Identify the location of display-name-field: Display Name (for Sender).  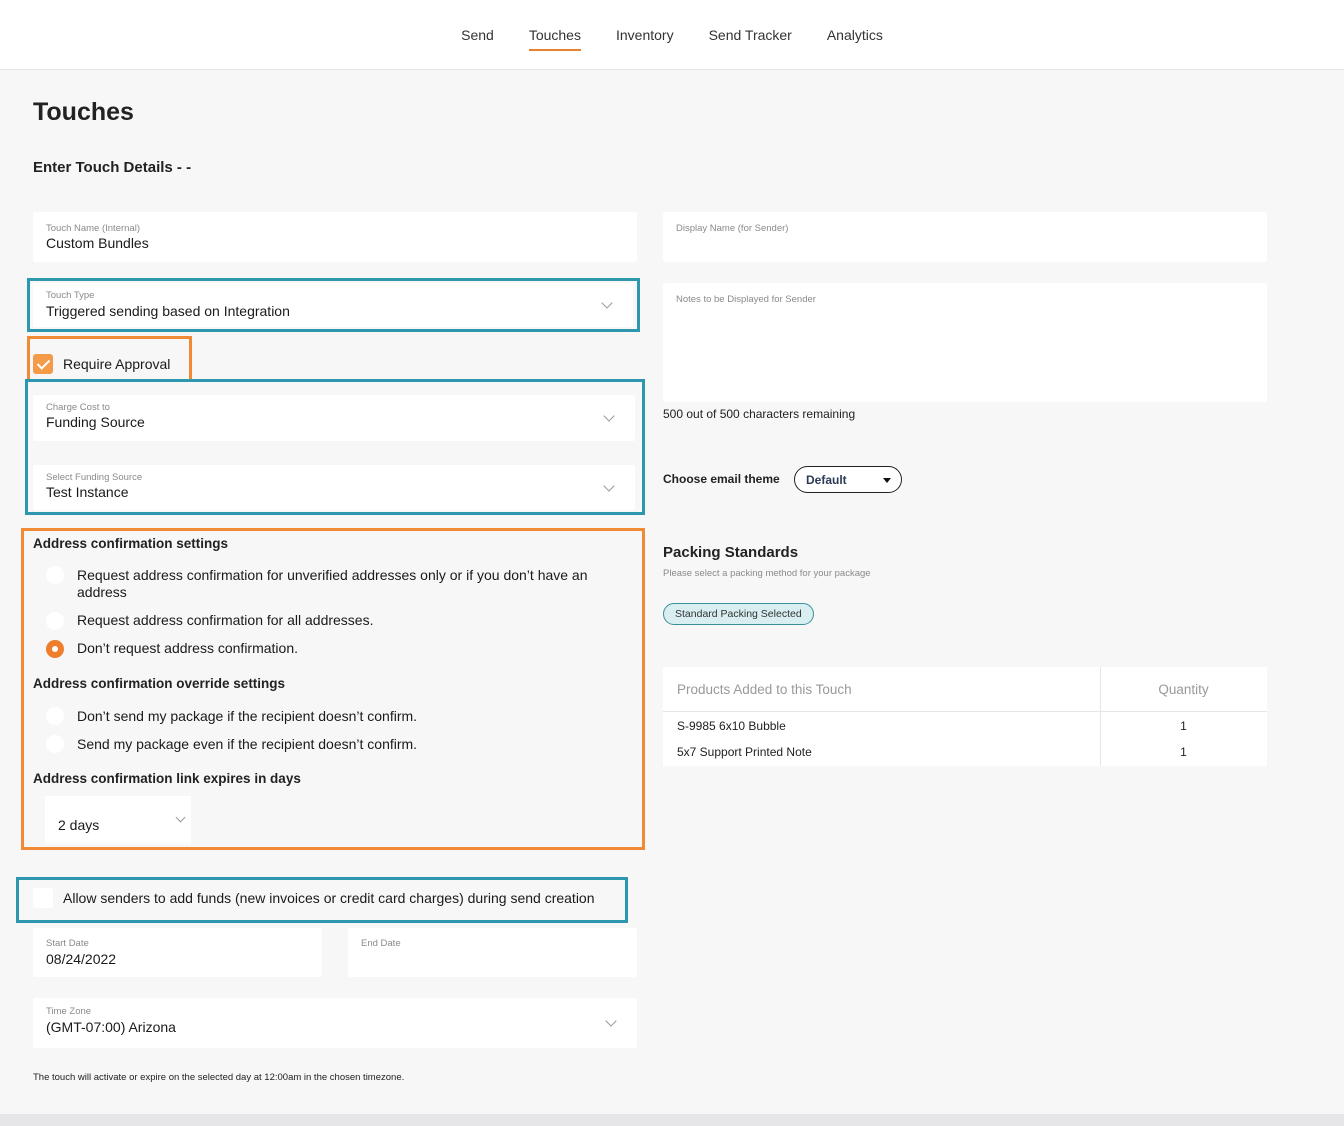
(965, 237).